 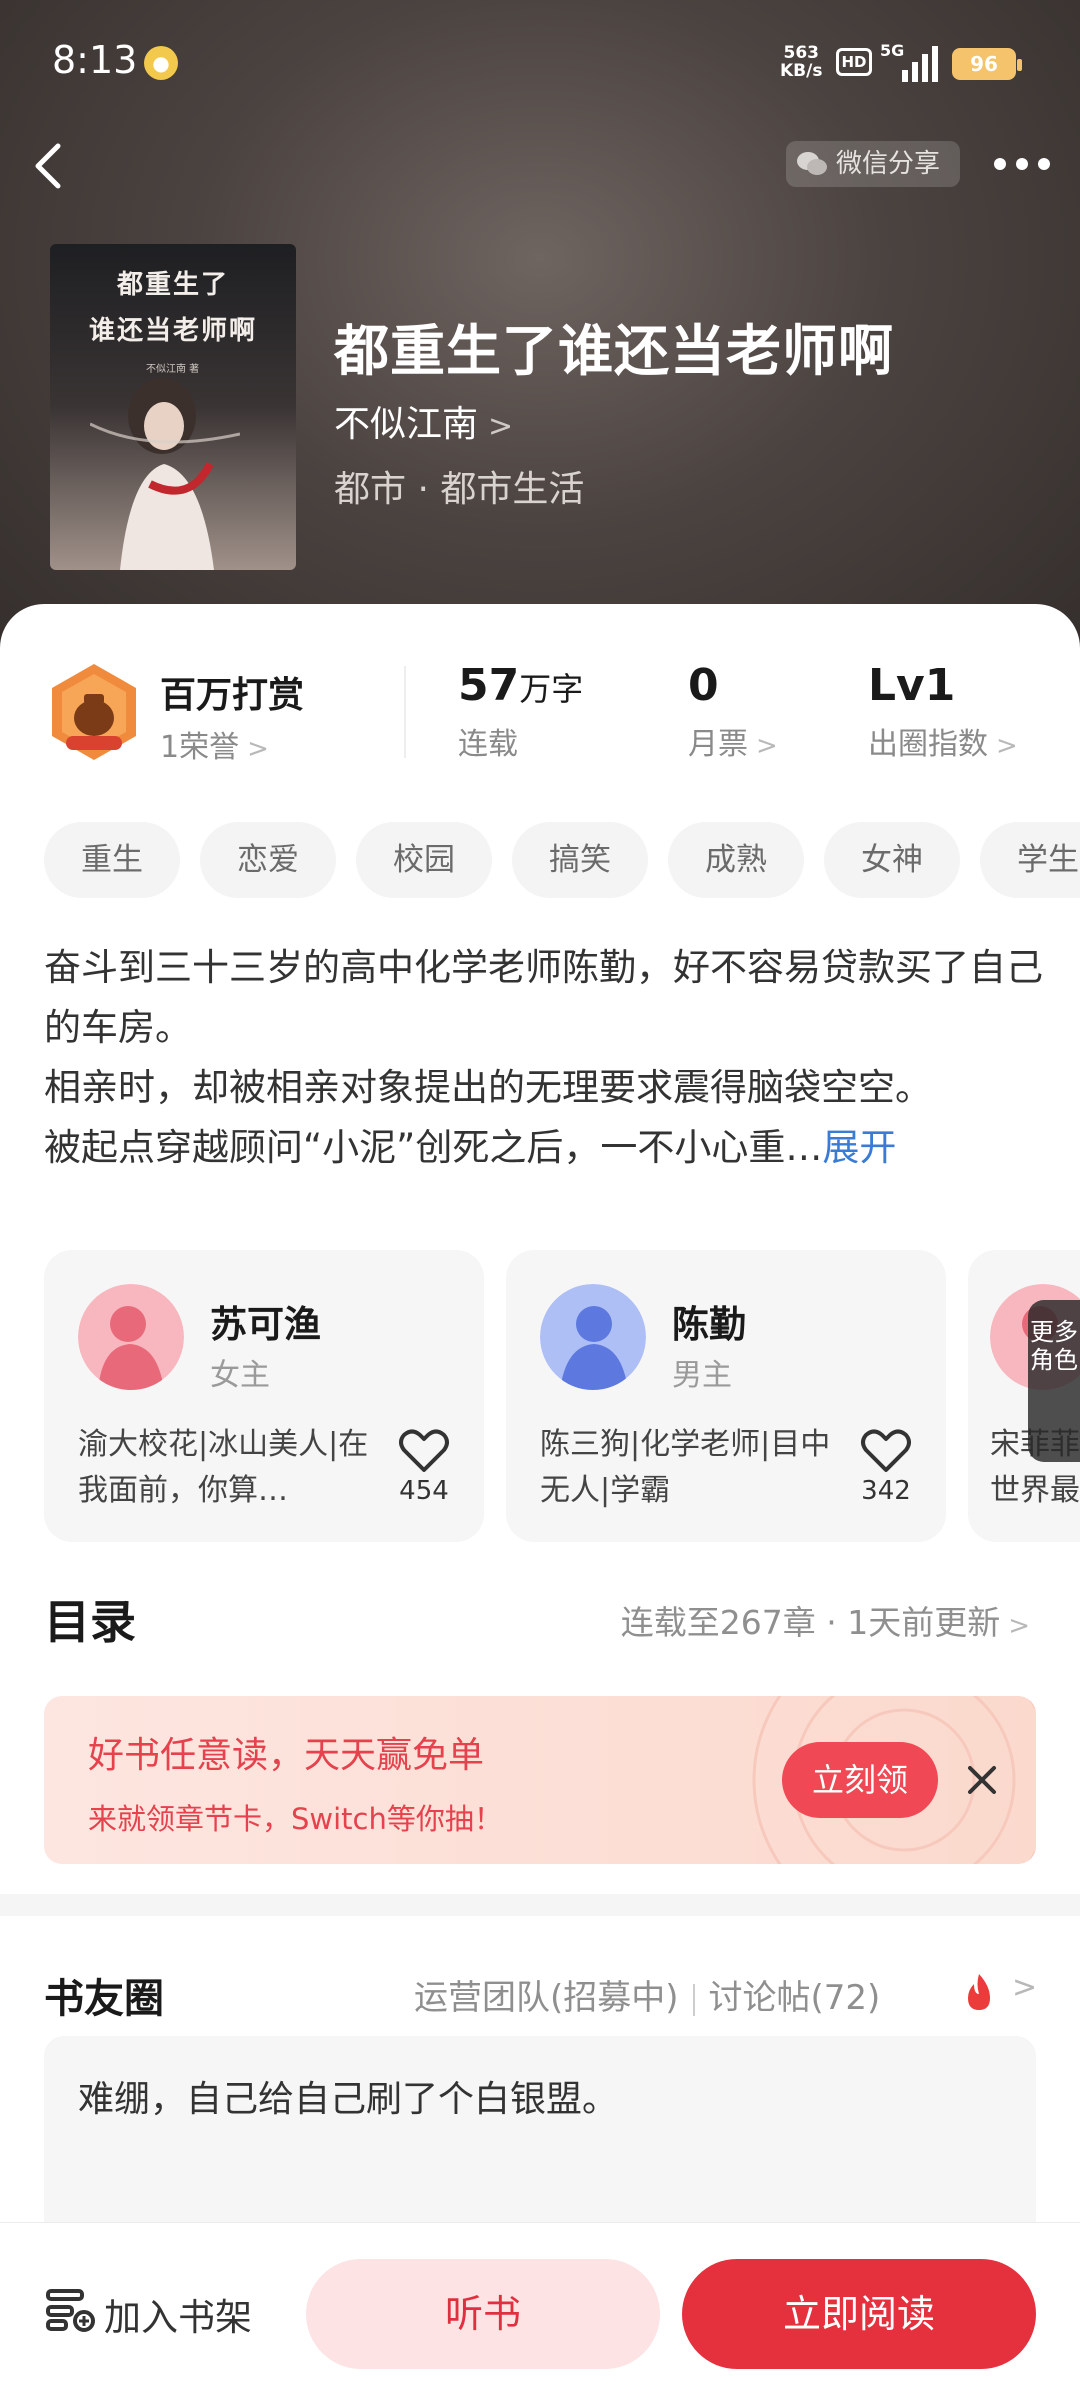 What do you see at coordinates (614, 351) in the screenshot?
I see `book-title: 都重生了谁还当老师啊` at bounding box center [614, 351].